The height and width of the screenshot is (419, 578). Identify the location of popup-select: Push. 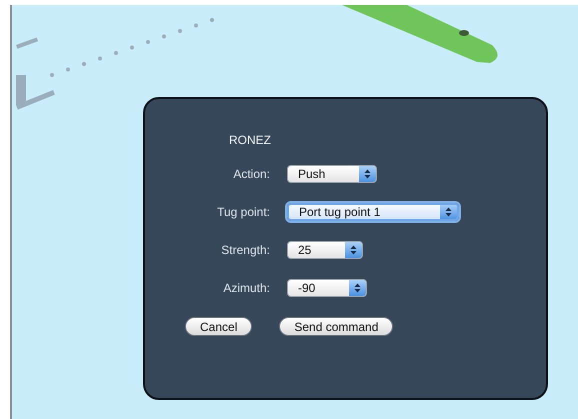
(332, 174).